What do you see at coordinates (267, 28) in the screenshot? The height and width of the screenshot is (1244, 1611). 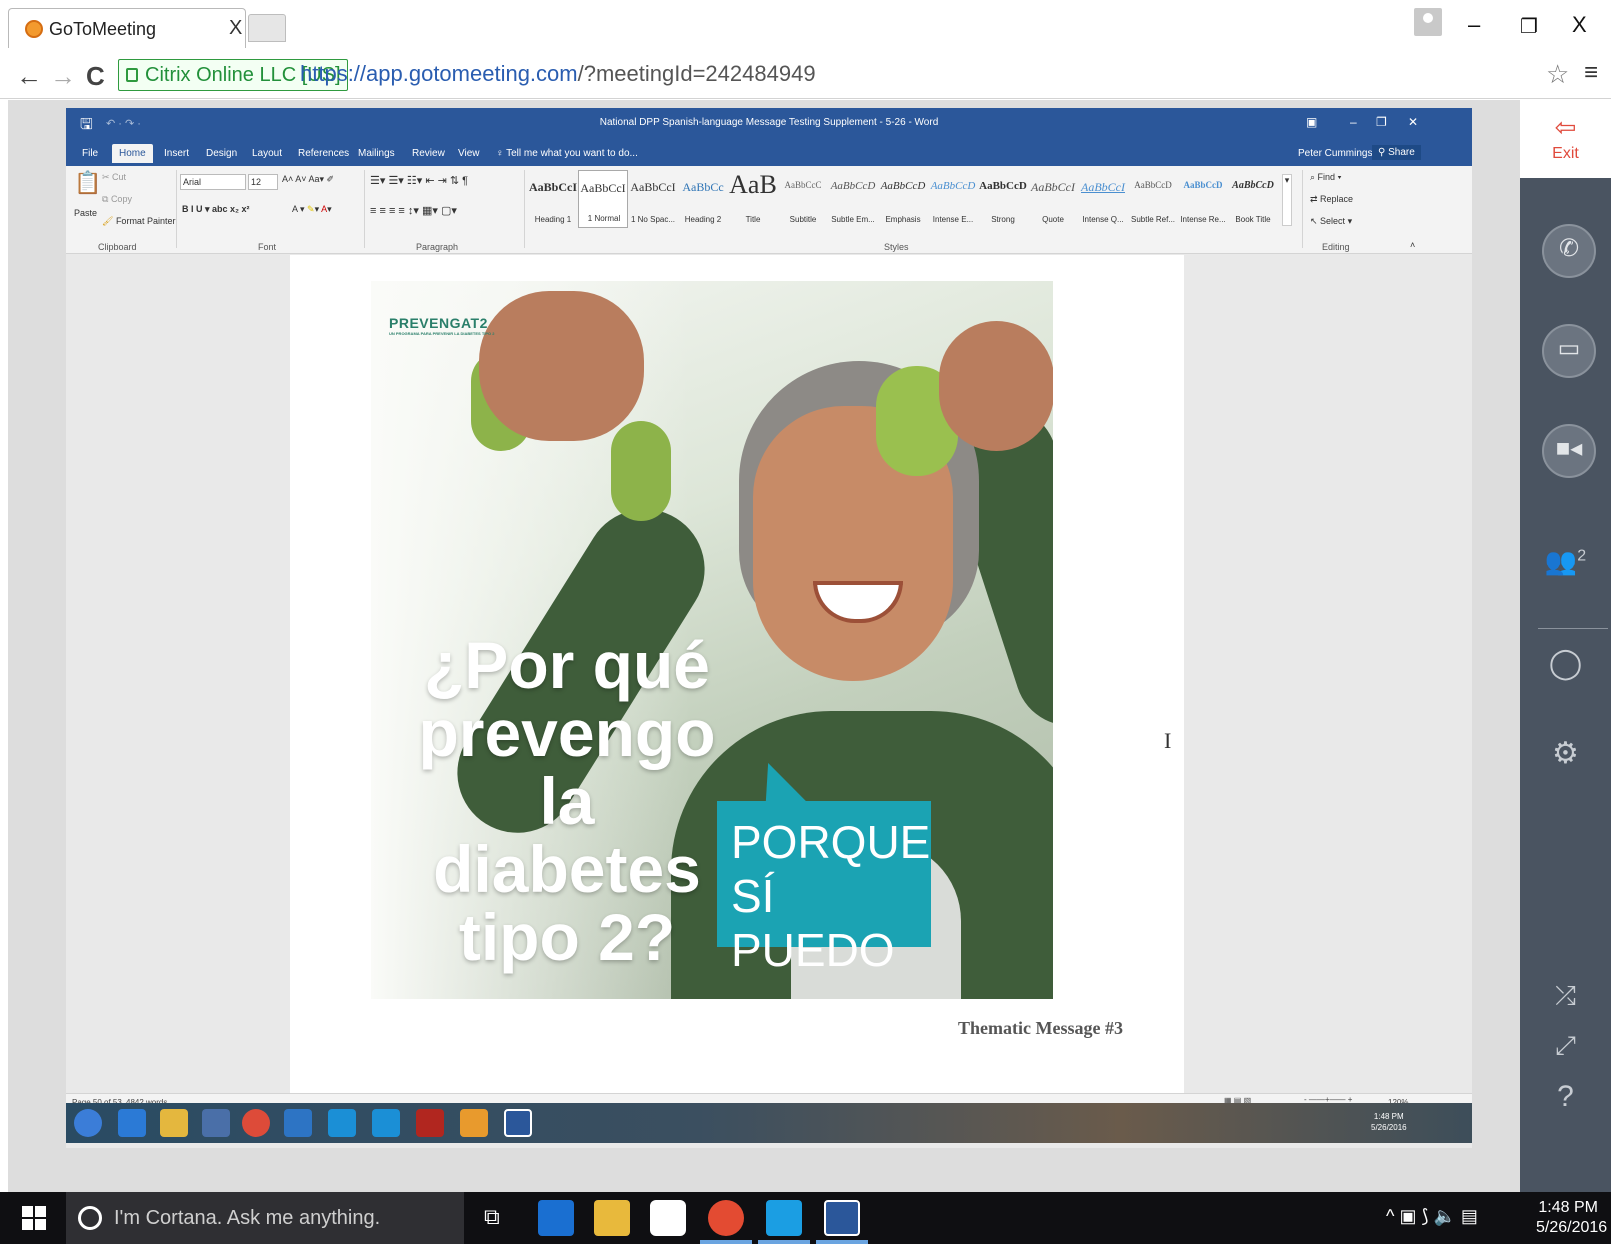 I see `new-tab-button` at bounding box center [267, 28].